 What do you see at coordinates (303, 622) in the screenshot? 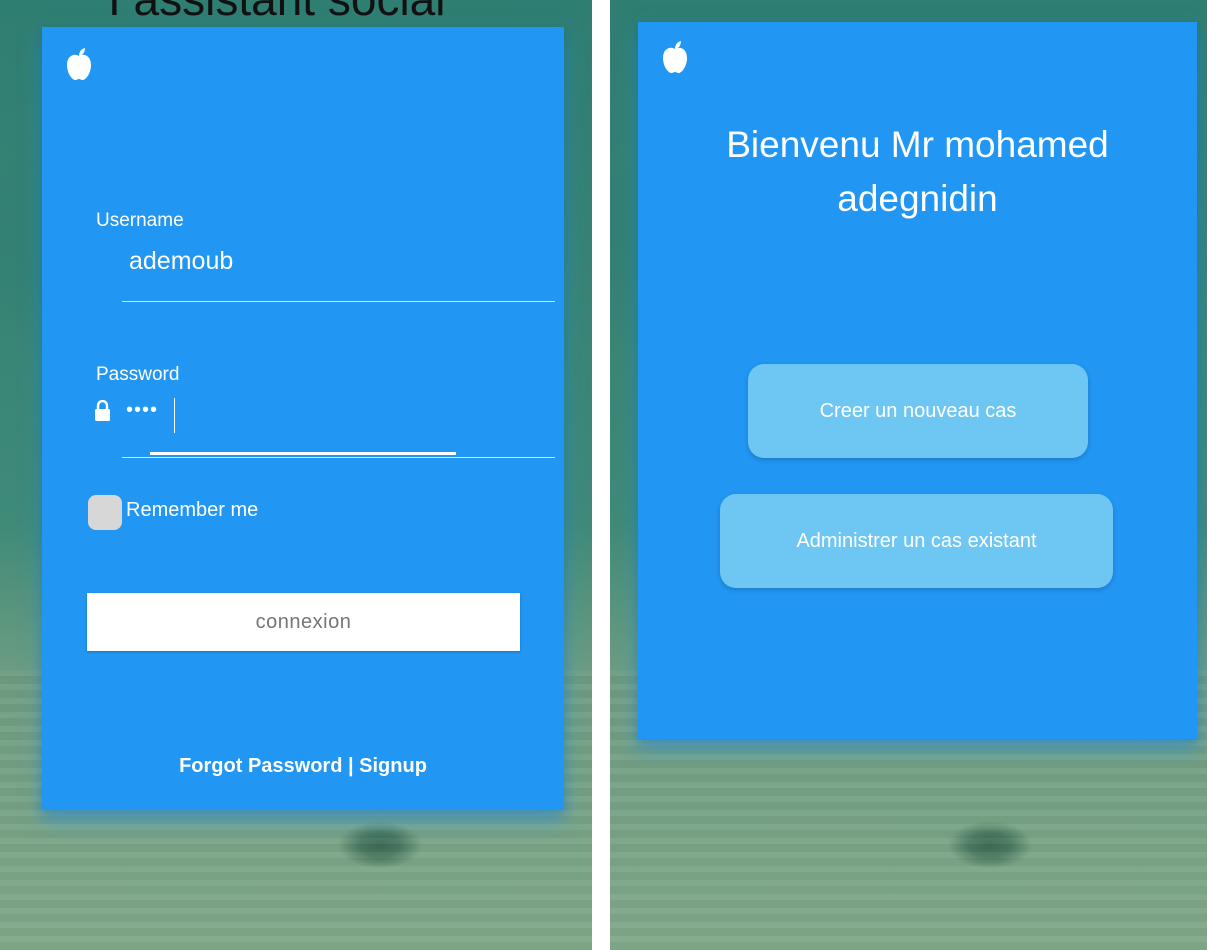
I see `connexion-button: connexion` at bounding box center [303, 622].